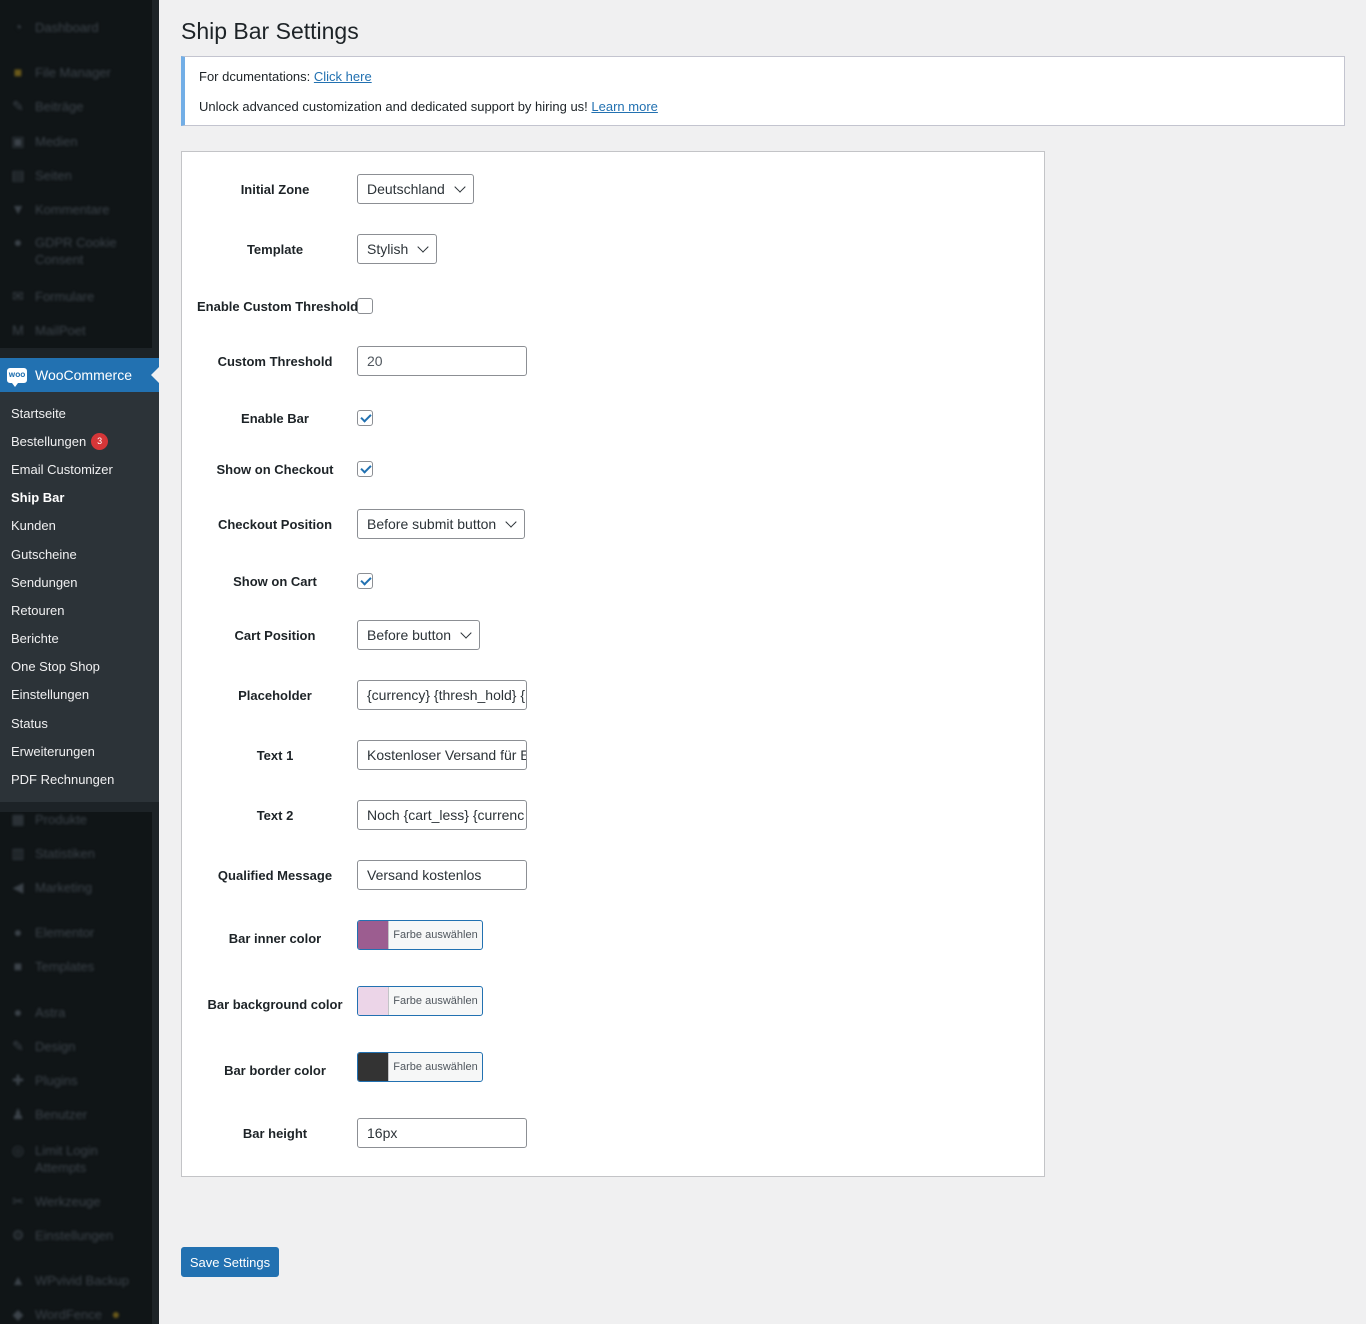 The width and height of the screenshot is (1366, 1324). I want to click on submenu-item-pdf-rechnungen: PDF Rechnungen, so click(79, 779).